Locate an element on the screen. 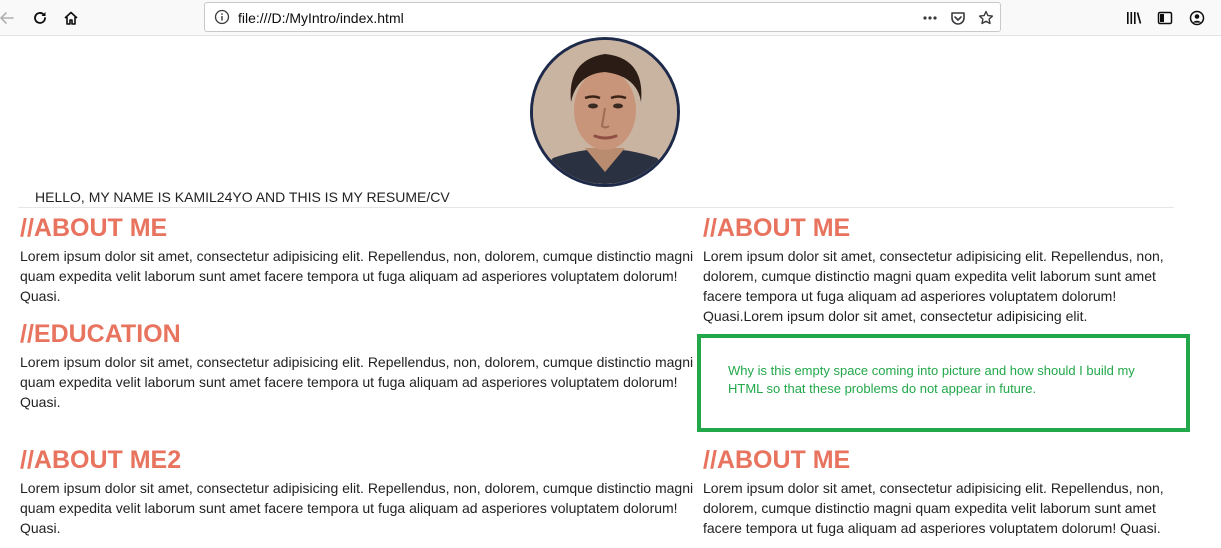 The height and width of the screenshot is (548, 1221). reload-button is located at coordinates (40, 18).